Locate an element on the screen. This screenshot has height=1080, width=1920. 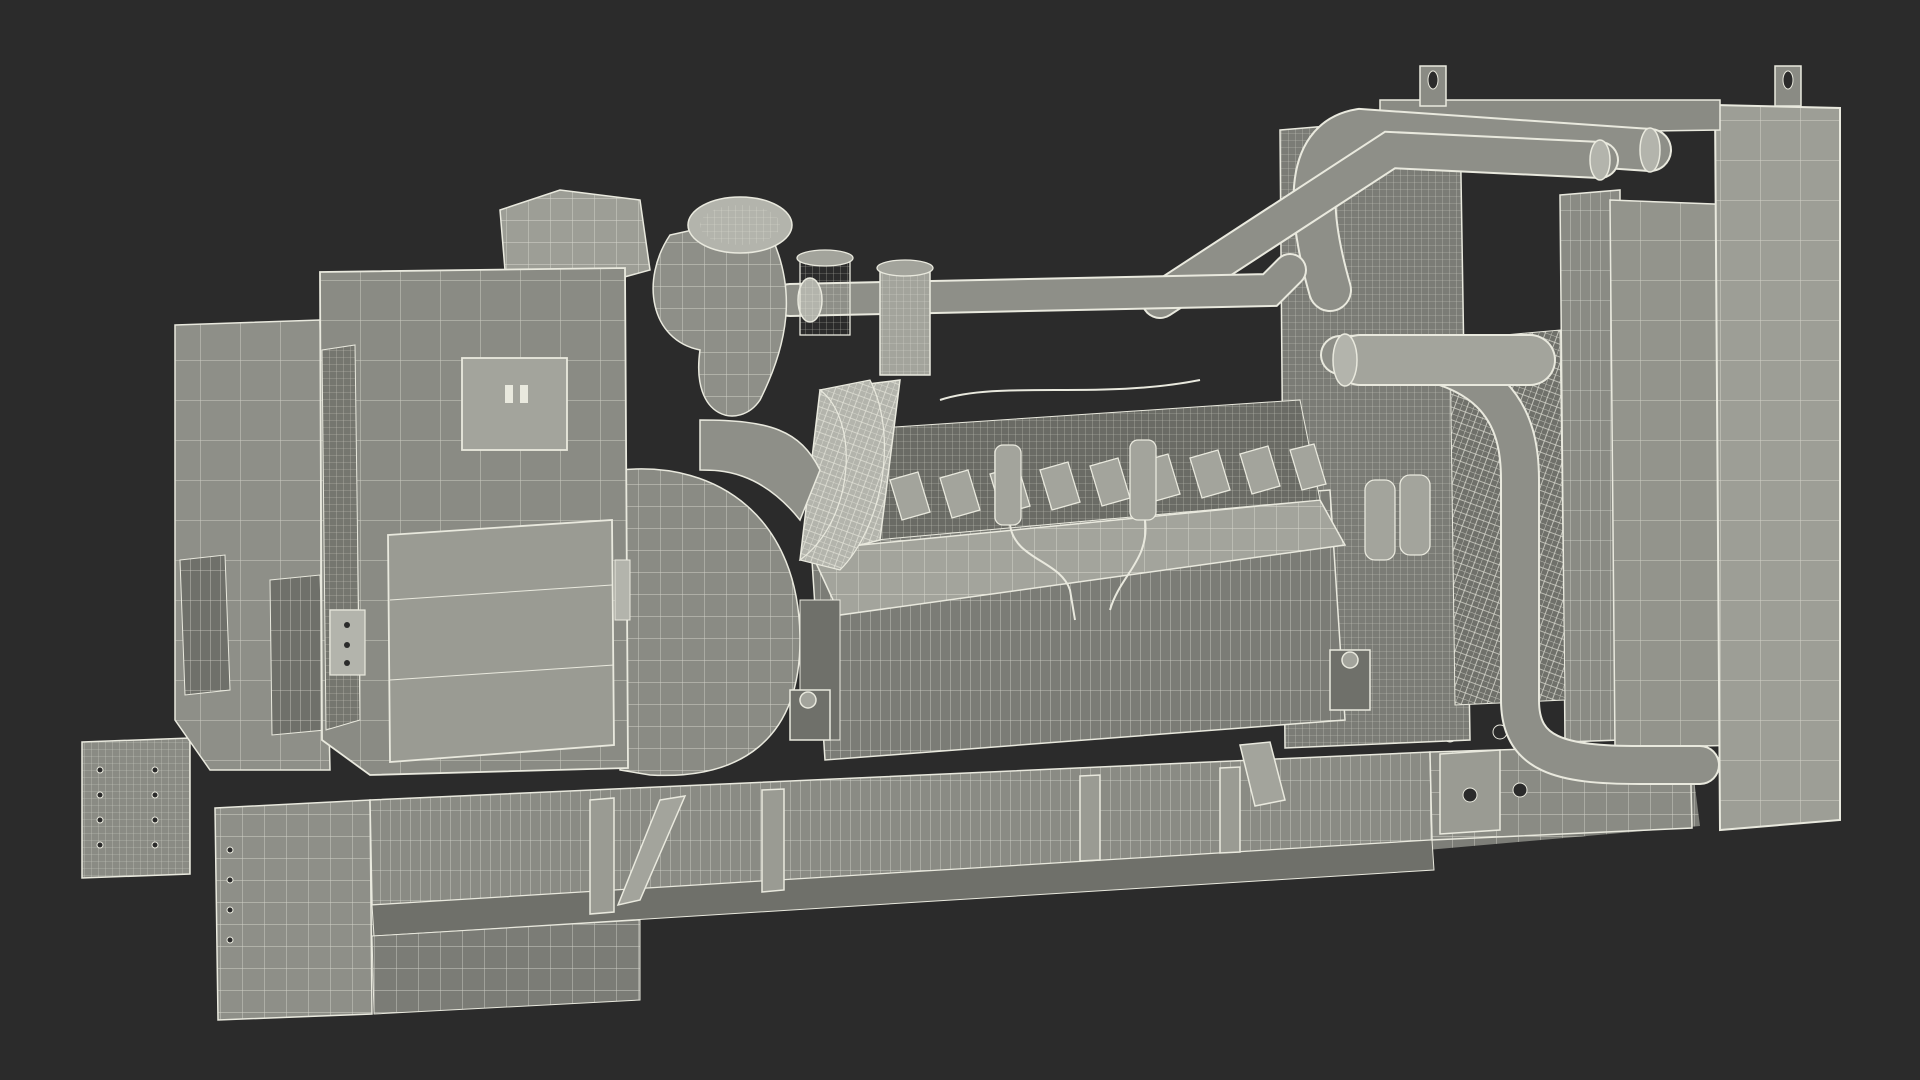
generator-end is located at coordinates (252, 545).